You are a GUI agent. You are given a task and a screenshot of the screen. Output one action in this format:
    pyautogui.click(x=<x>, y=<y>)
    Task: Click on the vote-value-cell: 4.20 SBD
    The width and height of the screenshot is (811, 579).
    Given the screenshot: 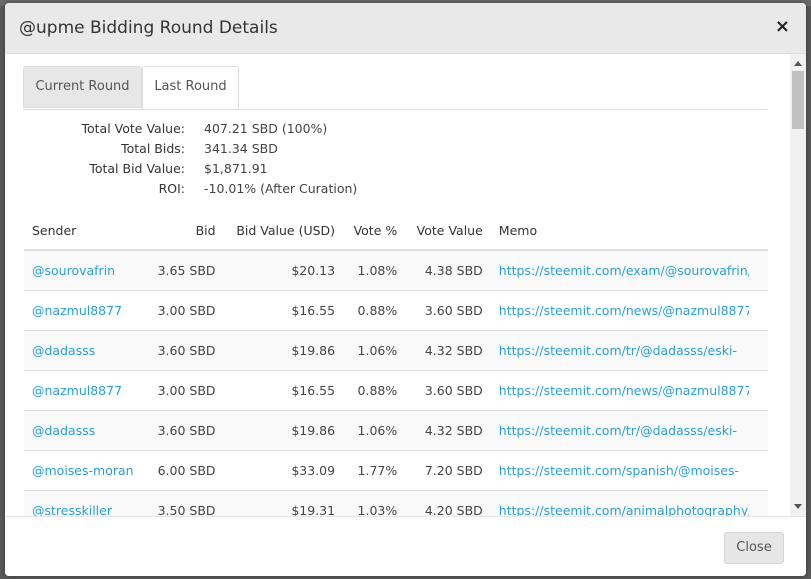 What is the action you would take?
    pyautogui.click(x=448, y=503)
    